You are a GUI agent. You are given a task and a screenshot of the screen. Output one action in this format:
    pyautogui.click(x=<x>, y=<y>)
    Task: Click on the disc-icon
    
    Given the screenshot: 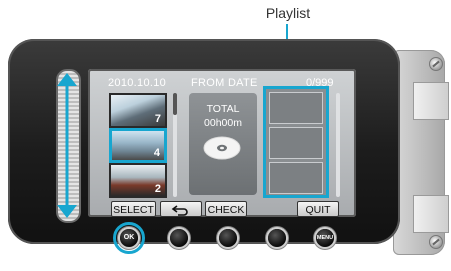 What is the action you would take?
    pyautogui.click(x=222, y=148)
    